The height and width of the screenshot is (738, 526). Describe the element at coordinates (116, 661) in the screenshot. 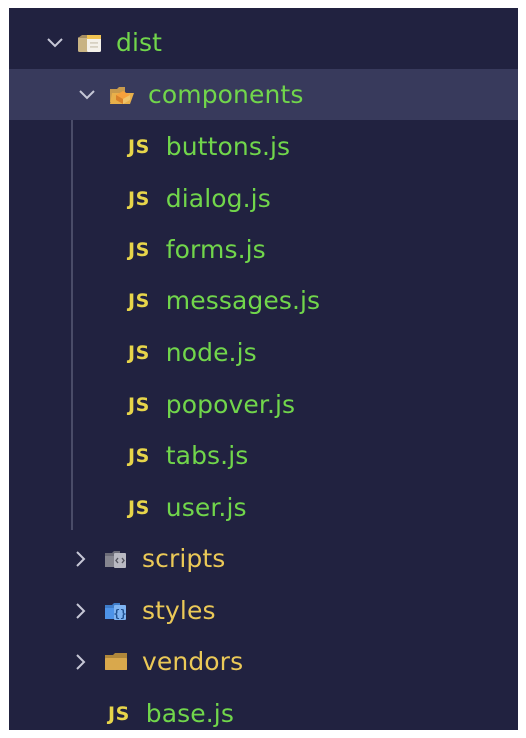

I see `folder-icon` at that location.